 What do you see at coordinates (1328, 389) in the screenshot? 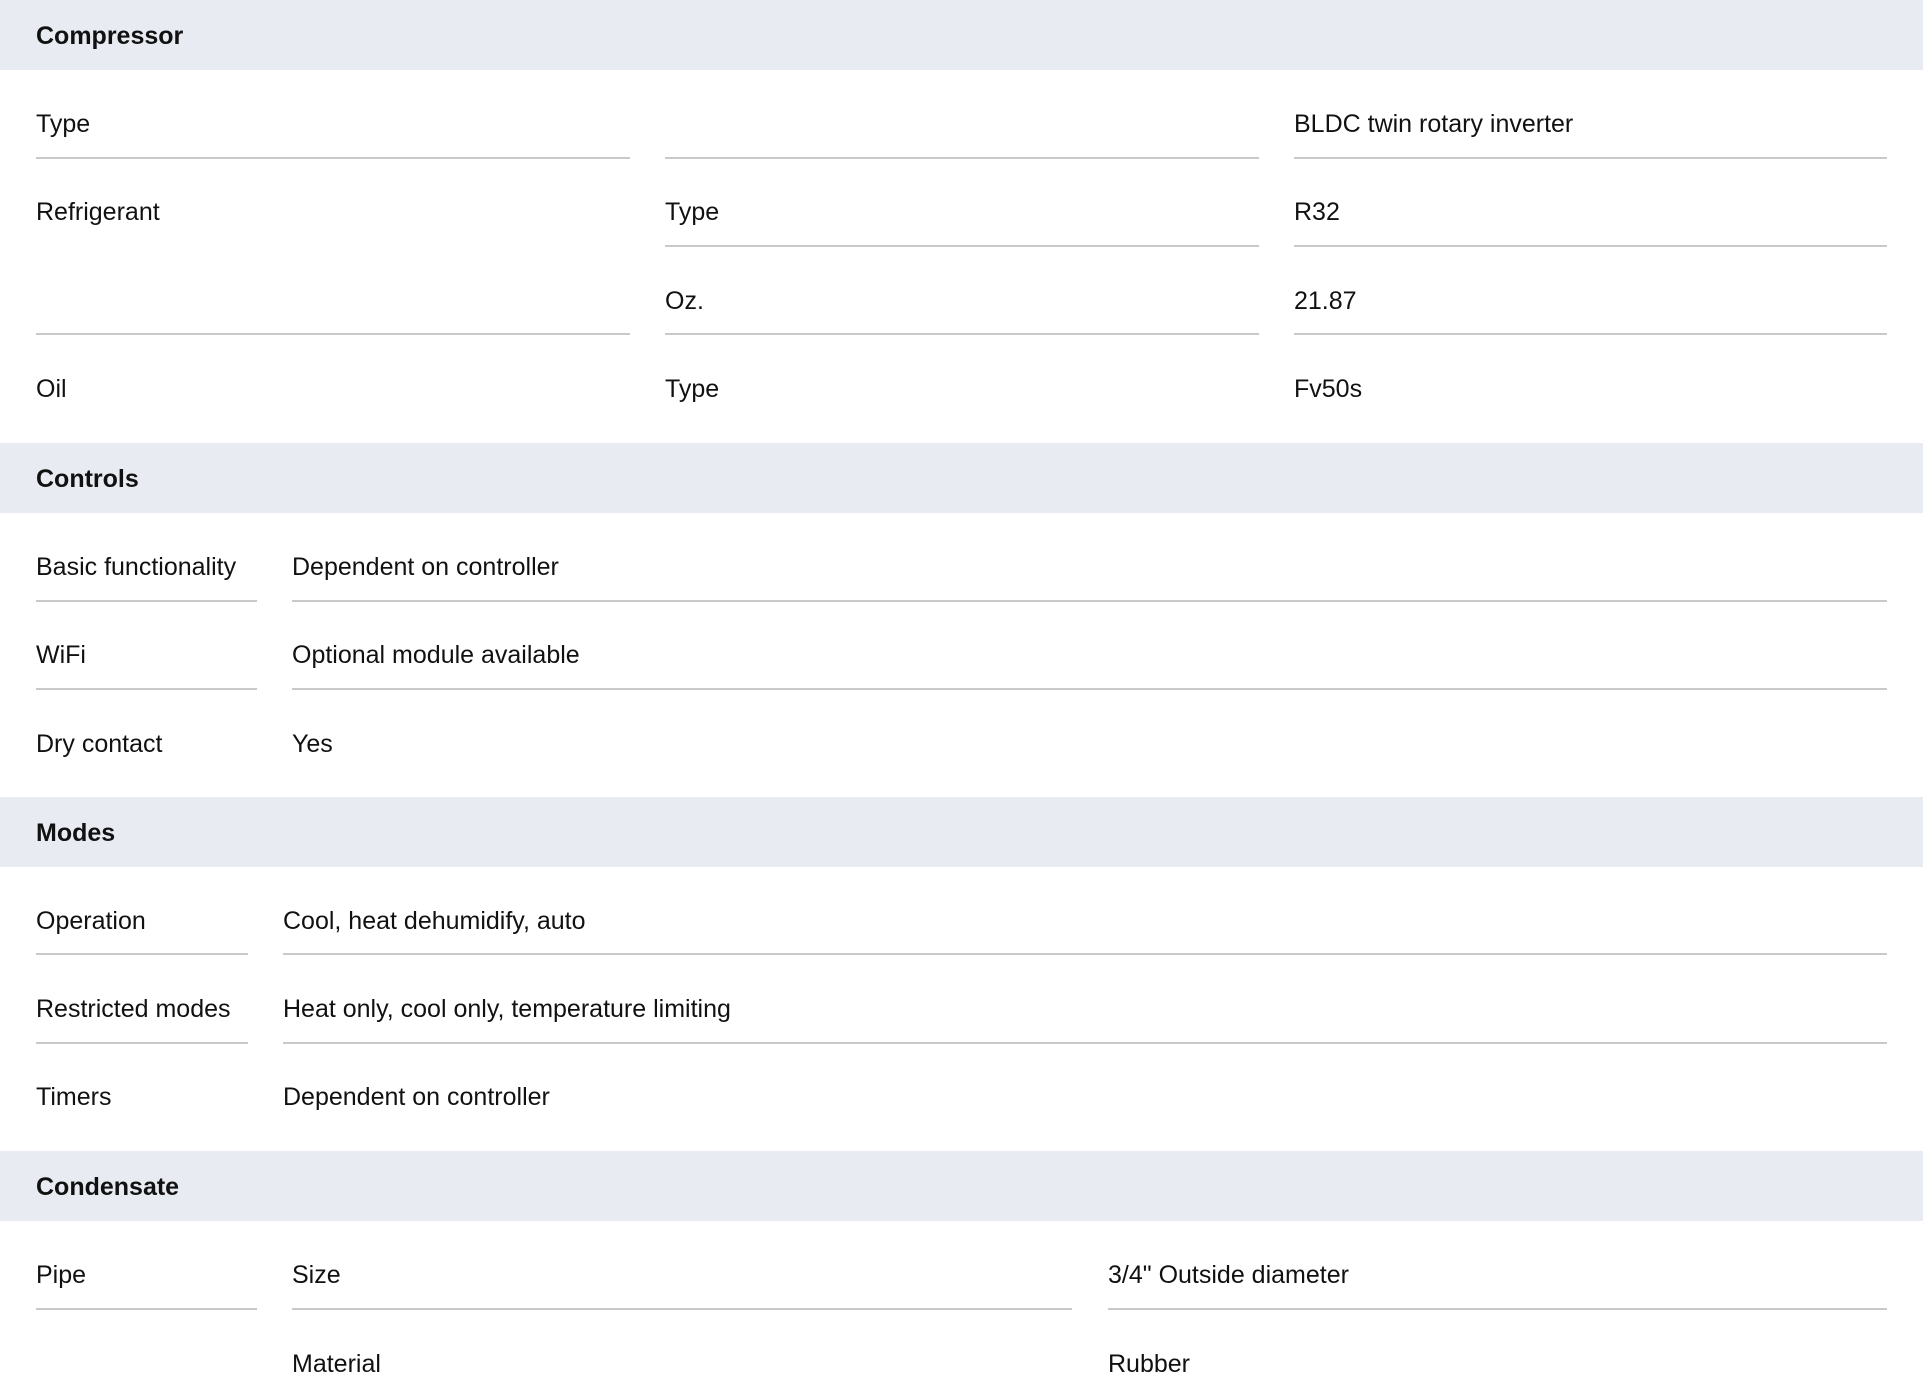
I see `oil-type-value: Fv50s` at bounding box center [1328, 389].